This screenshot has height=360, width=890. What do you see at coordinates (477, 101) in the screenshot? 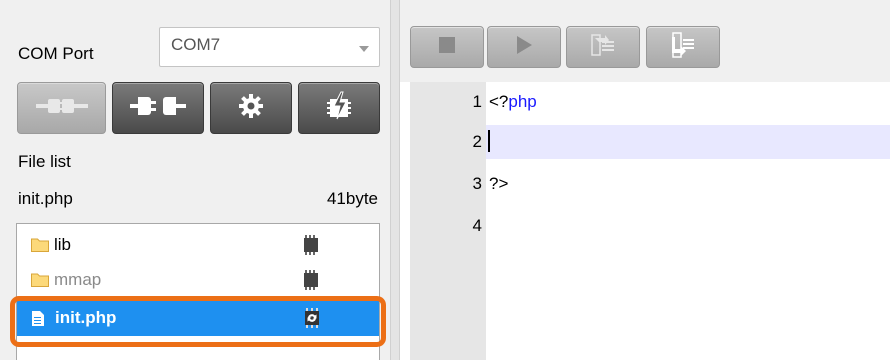
I see `line-number: 1` at bounding box center [477, 101].